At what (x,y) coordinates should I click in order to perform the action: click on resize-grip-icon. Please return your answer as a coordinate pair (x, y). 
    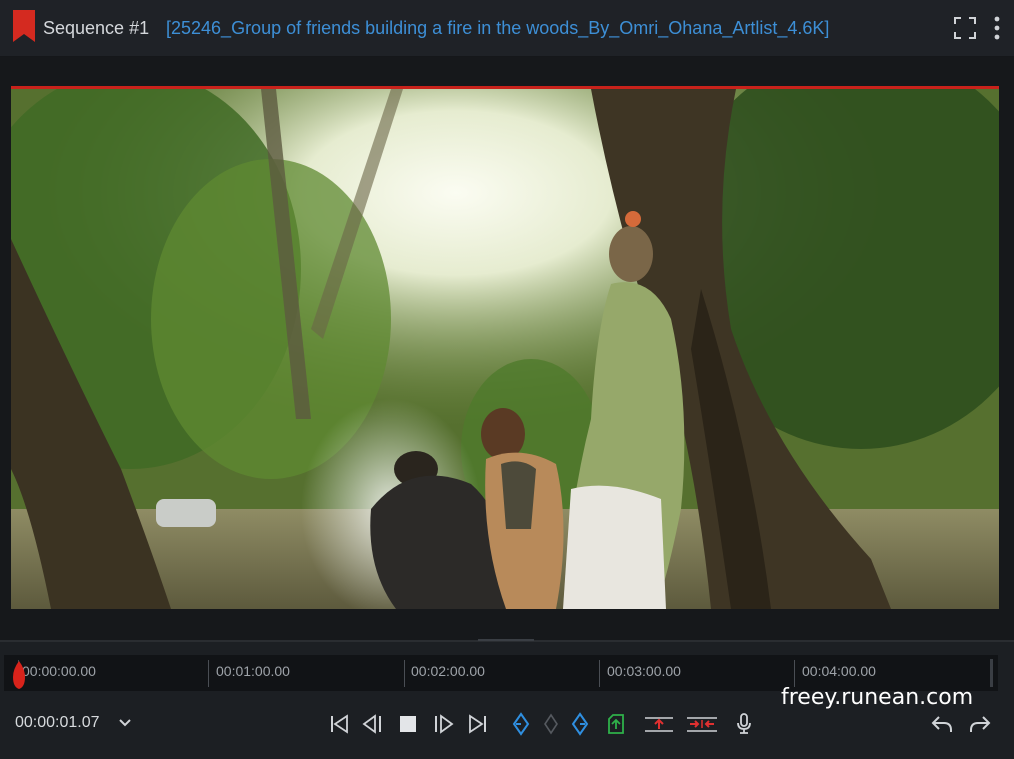
    Looking at the image, I should click on (506, 640).